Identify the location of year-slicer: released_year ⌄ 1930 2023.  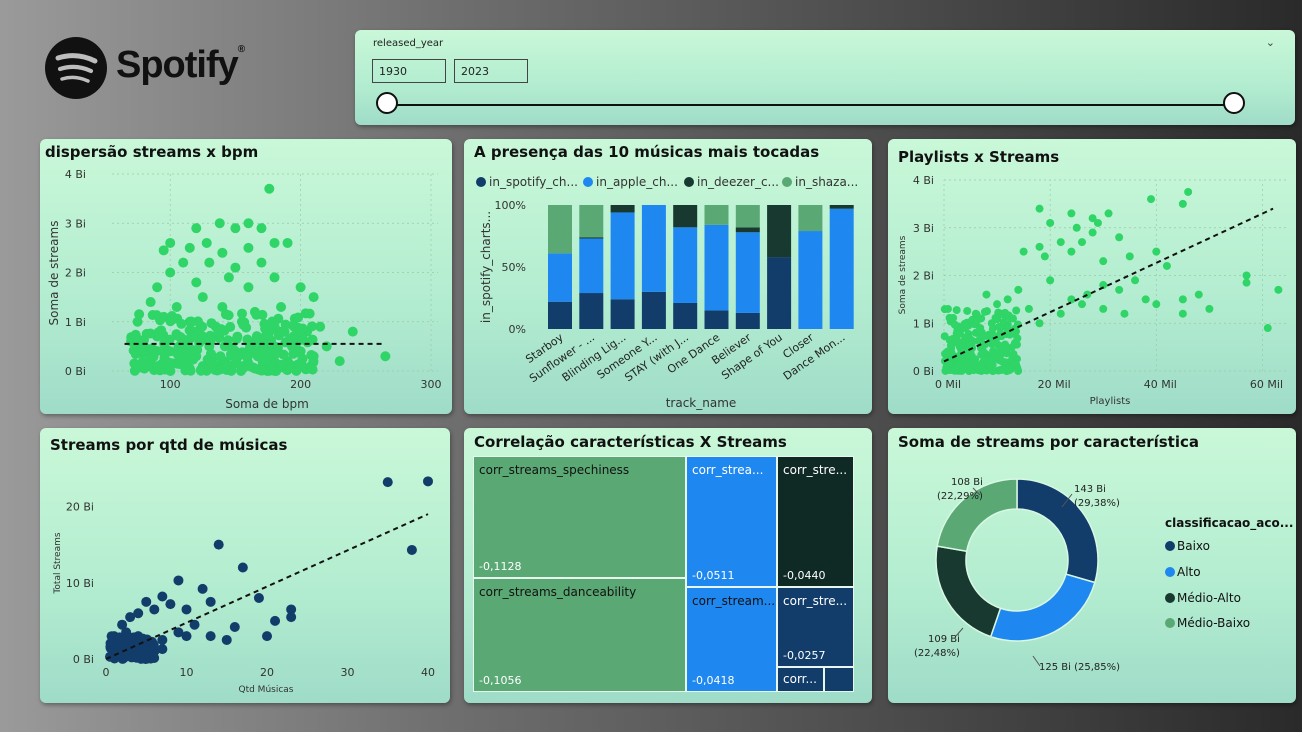
(825, 77).